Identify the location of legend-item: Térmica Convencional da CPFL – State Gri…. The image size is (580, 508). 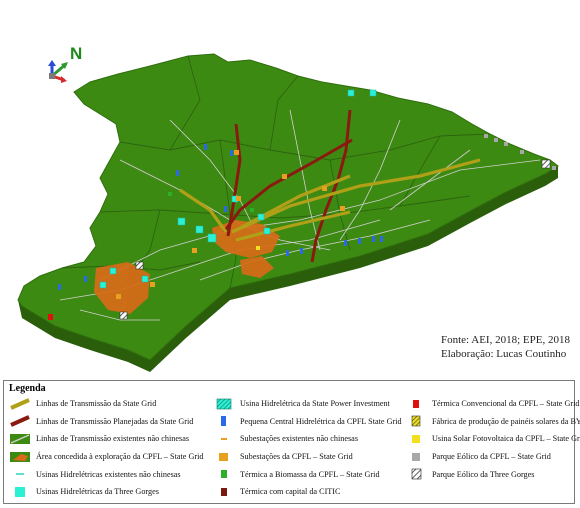
(492, 404).